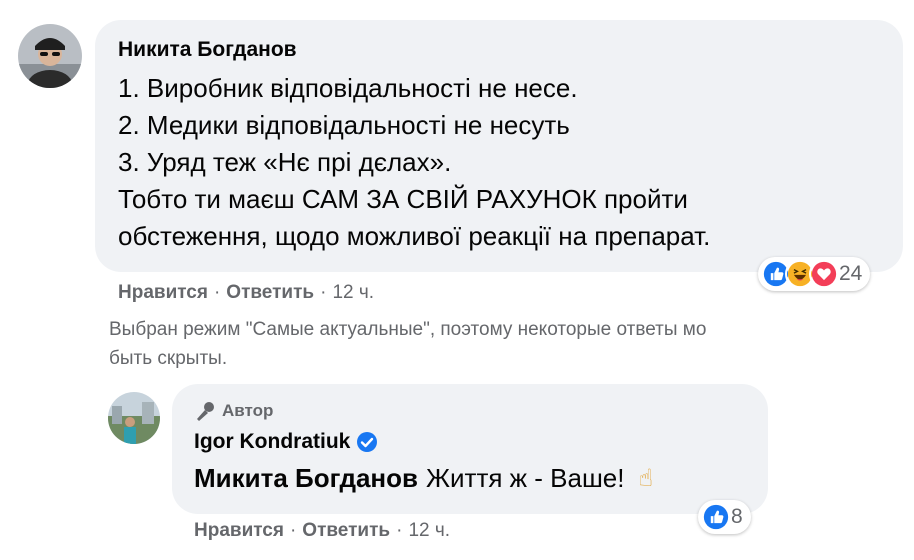  What do you see at coordinates (168, 358) in the screenshot?
I see `ranking-notice-line: быть скрыты.` at bounding box center [168, 358].